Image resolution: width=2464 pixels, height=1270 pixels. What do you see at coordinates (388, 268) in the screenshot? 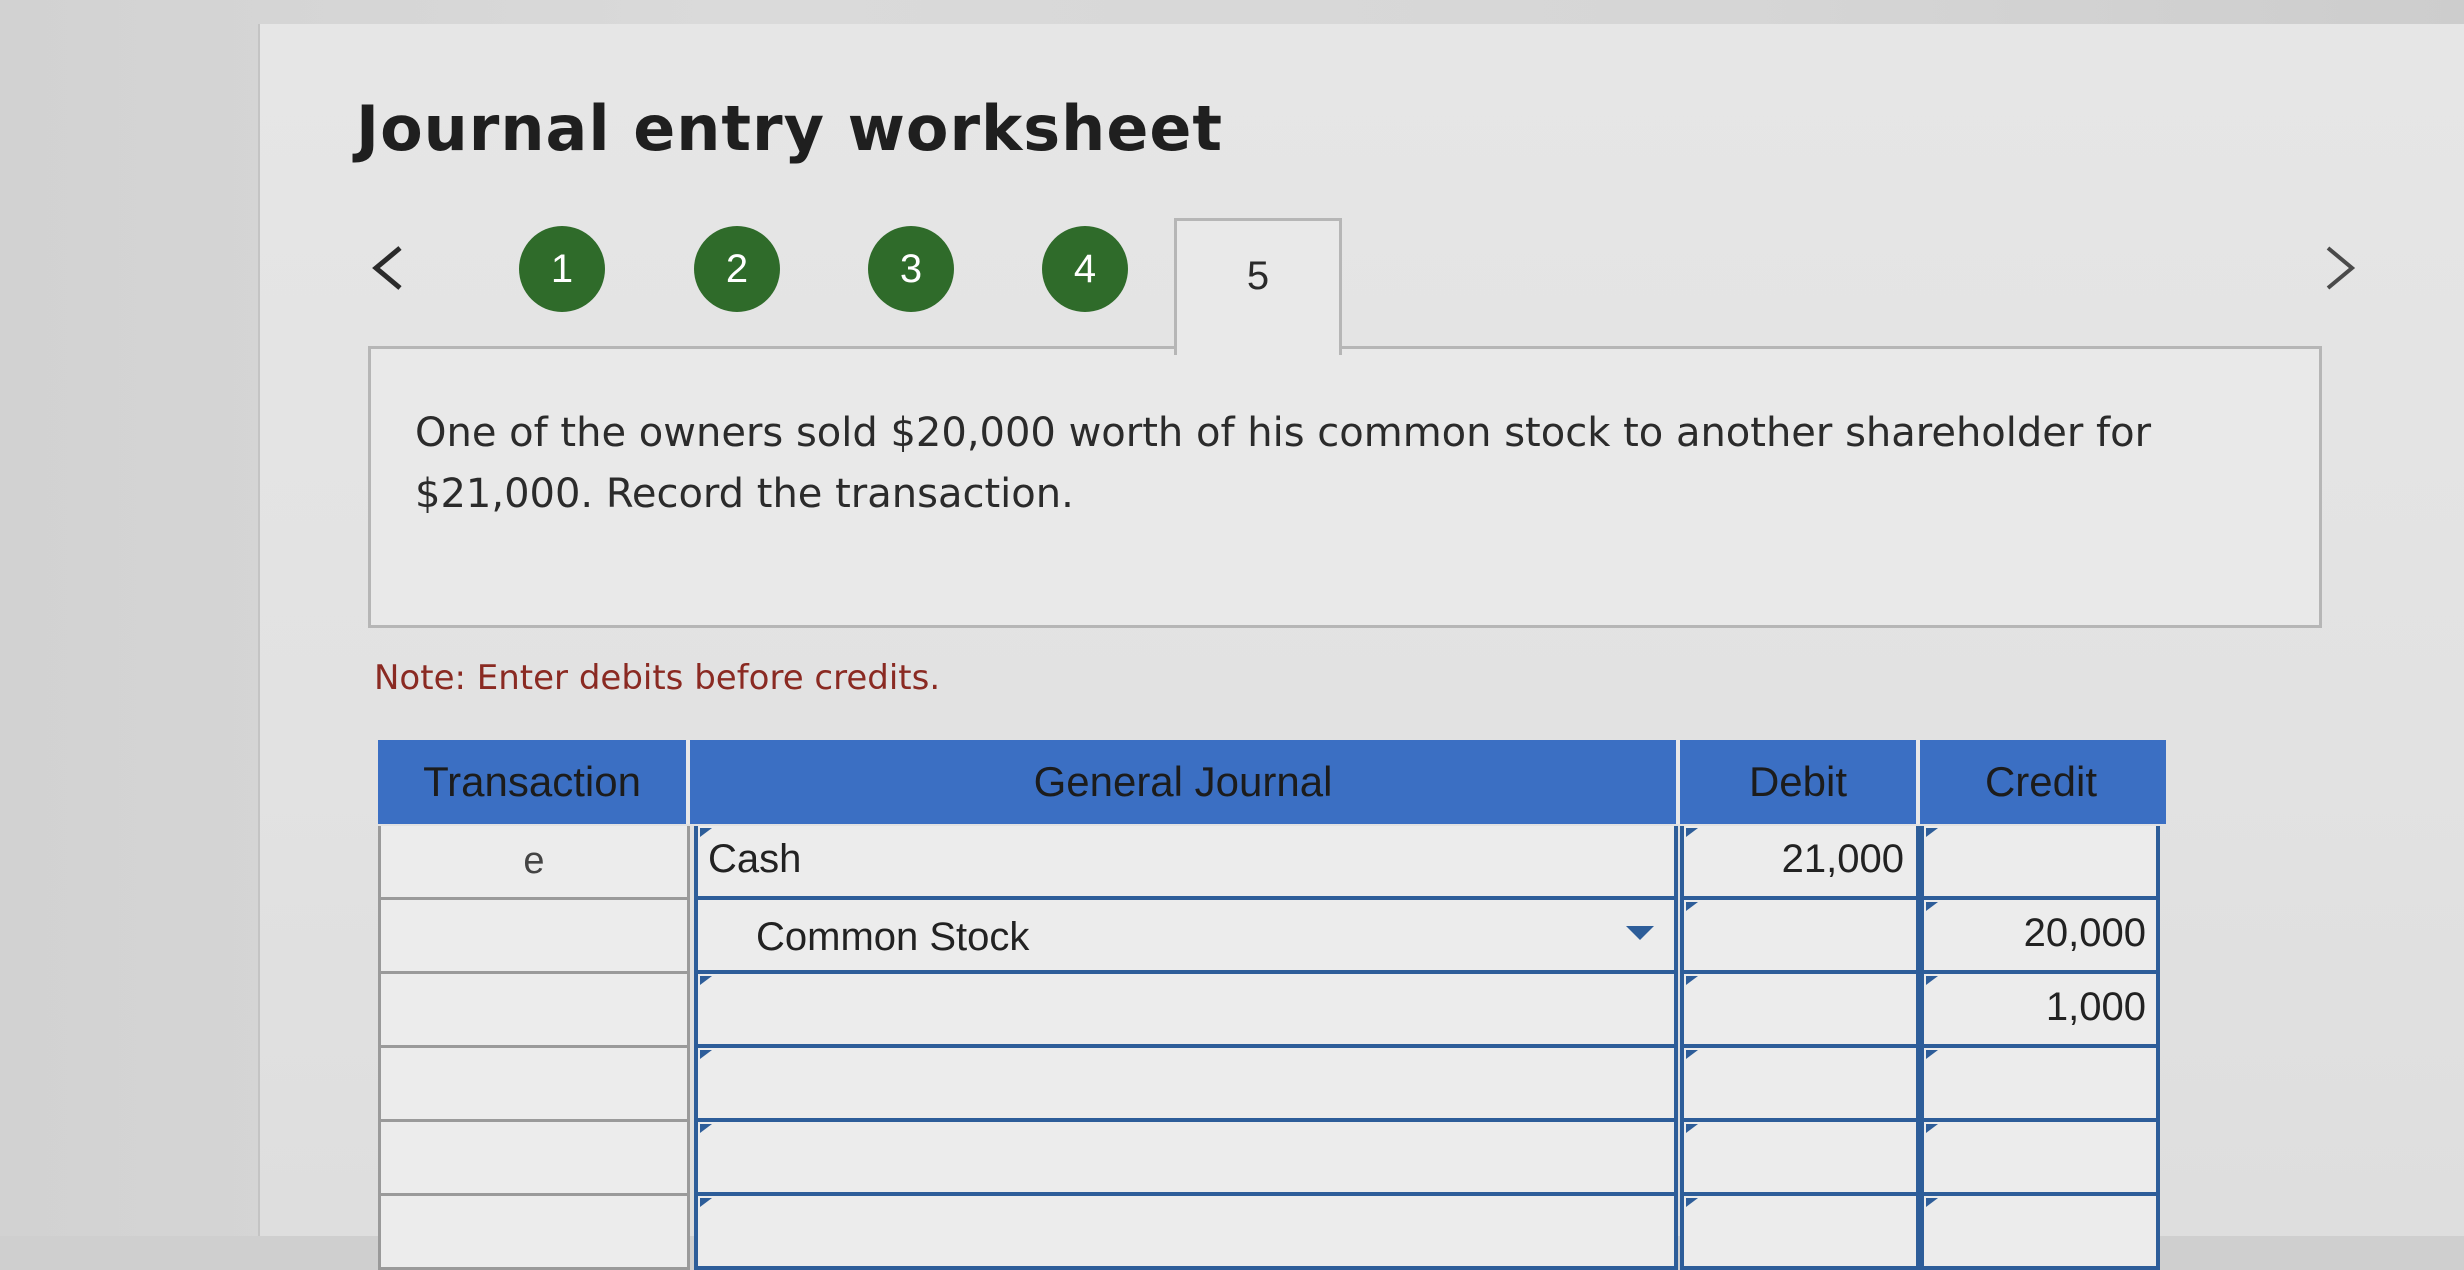
I see `chevron-left-icon` at bounding box center [388, 268].